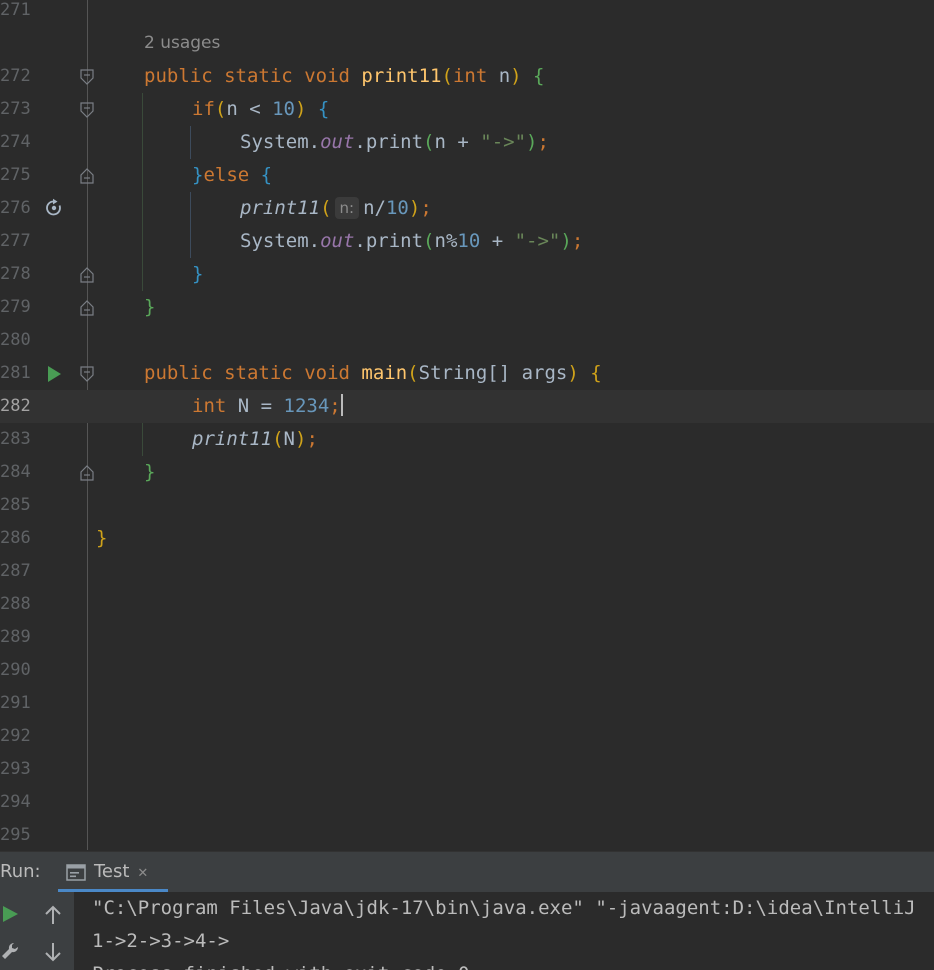  I want to click on code-line-274: 274 System.out.print(n + "->");, so click(467, 142).